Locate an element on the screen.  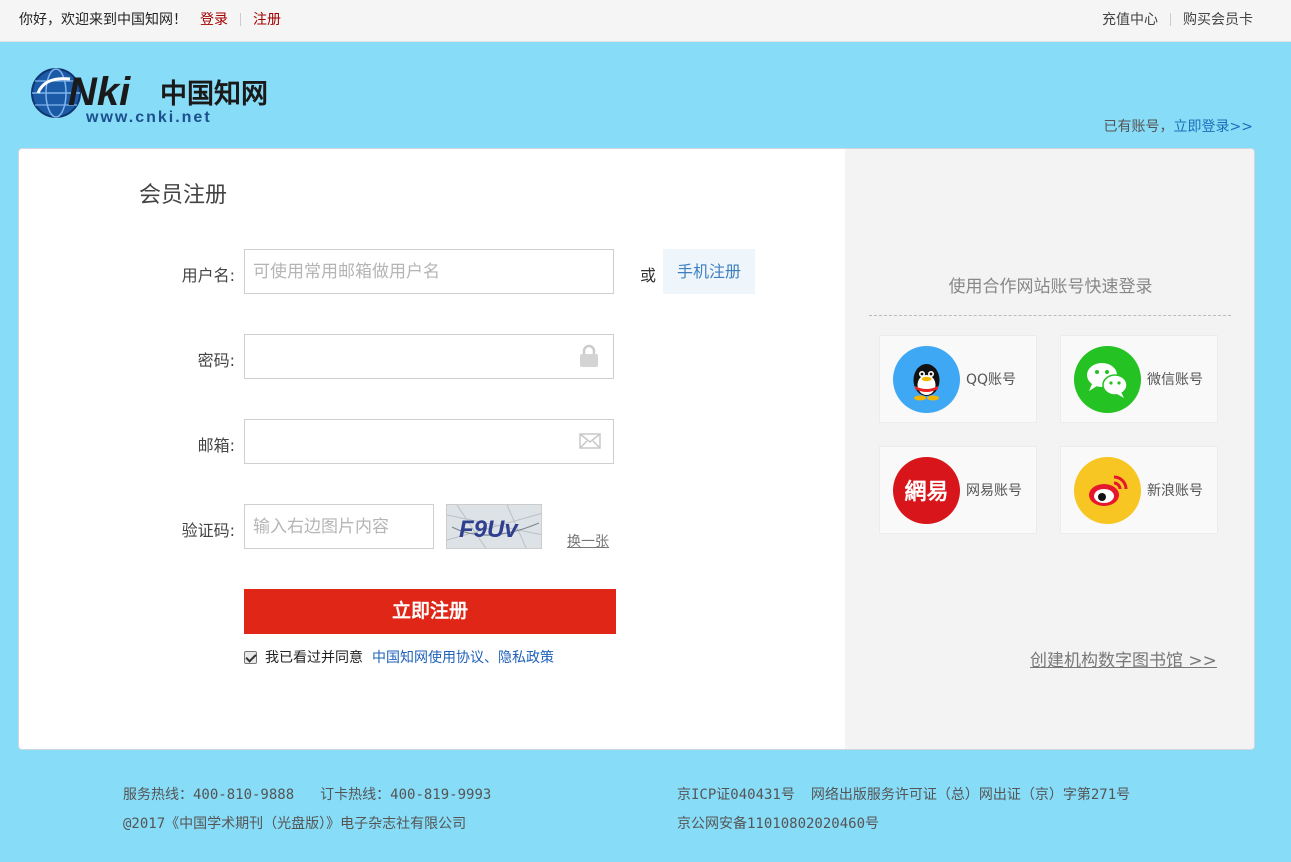
or-text: 或 is located at coordinates (648, 275).